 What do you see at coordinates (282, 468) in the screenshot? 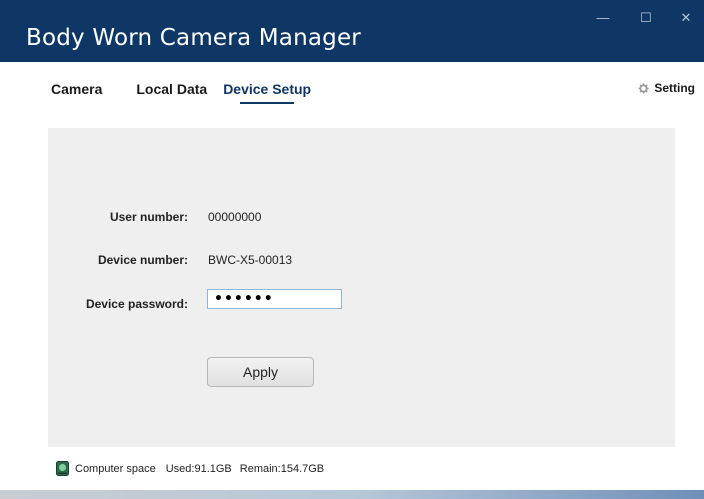
I see `remain-space: Remain:154.7GB` at bounding box center [282, 468].